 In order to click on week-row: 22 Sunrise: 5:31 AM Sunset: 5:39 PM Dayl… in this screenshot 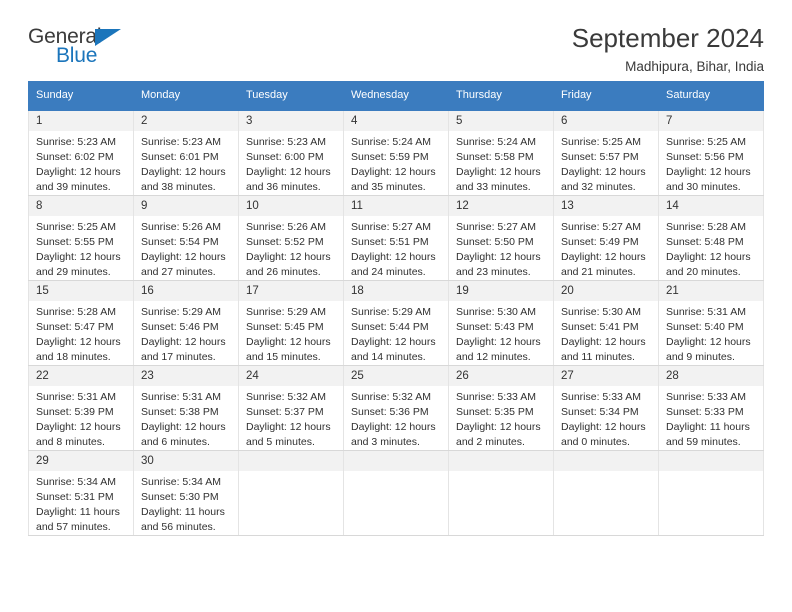, I will do `click(396, 408)`.